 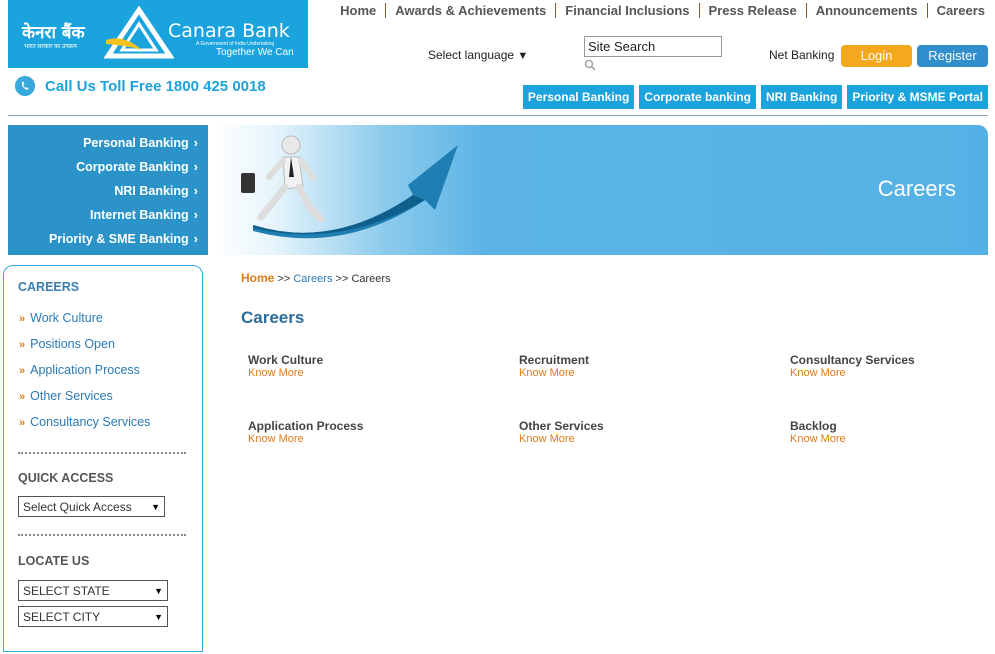 What do you see at coordinates (25, 86) in the screenshot?
I see `phone-icon` at bounding box center [25, 86].